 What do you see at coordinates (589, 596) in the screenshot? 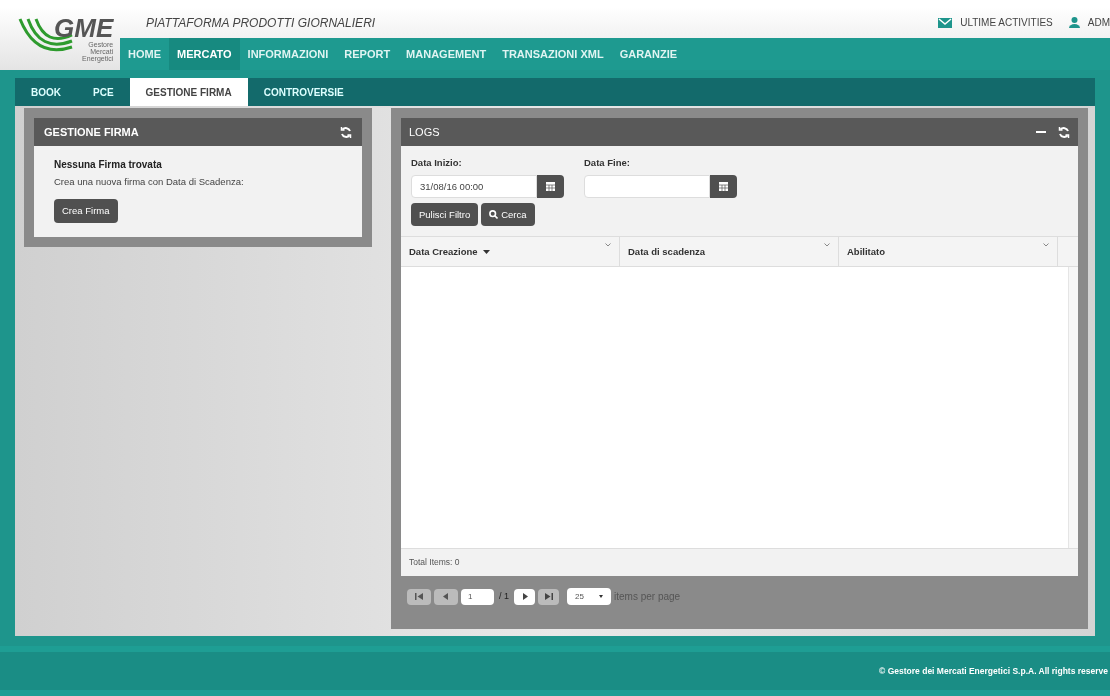
I see `page-size-select: 25` at bounding box center [589, 596].